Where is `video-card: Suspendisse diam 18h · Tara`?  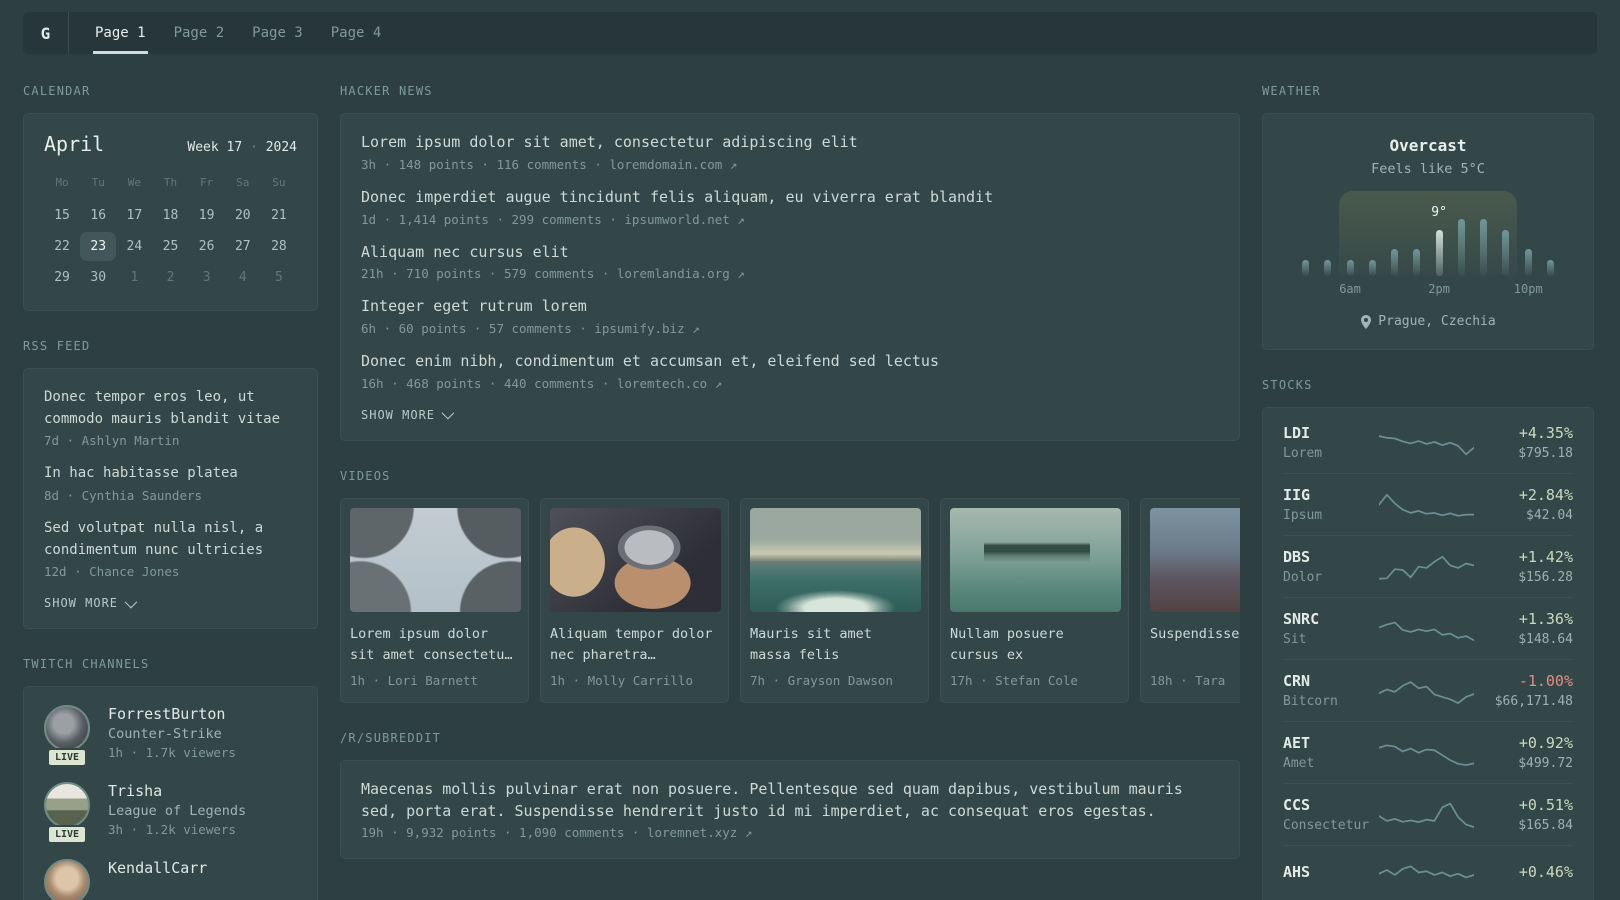
video-card: Suspendisse diam 18h · Tara is located at coordinates (1190, 600).